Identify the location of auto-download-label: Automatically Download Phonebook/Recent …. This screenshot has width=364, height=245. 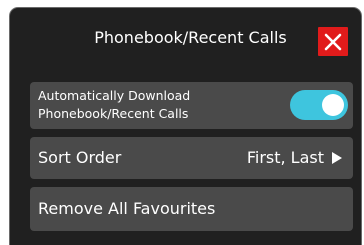
(114, 104).